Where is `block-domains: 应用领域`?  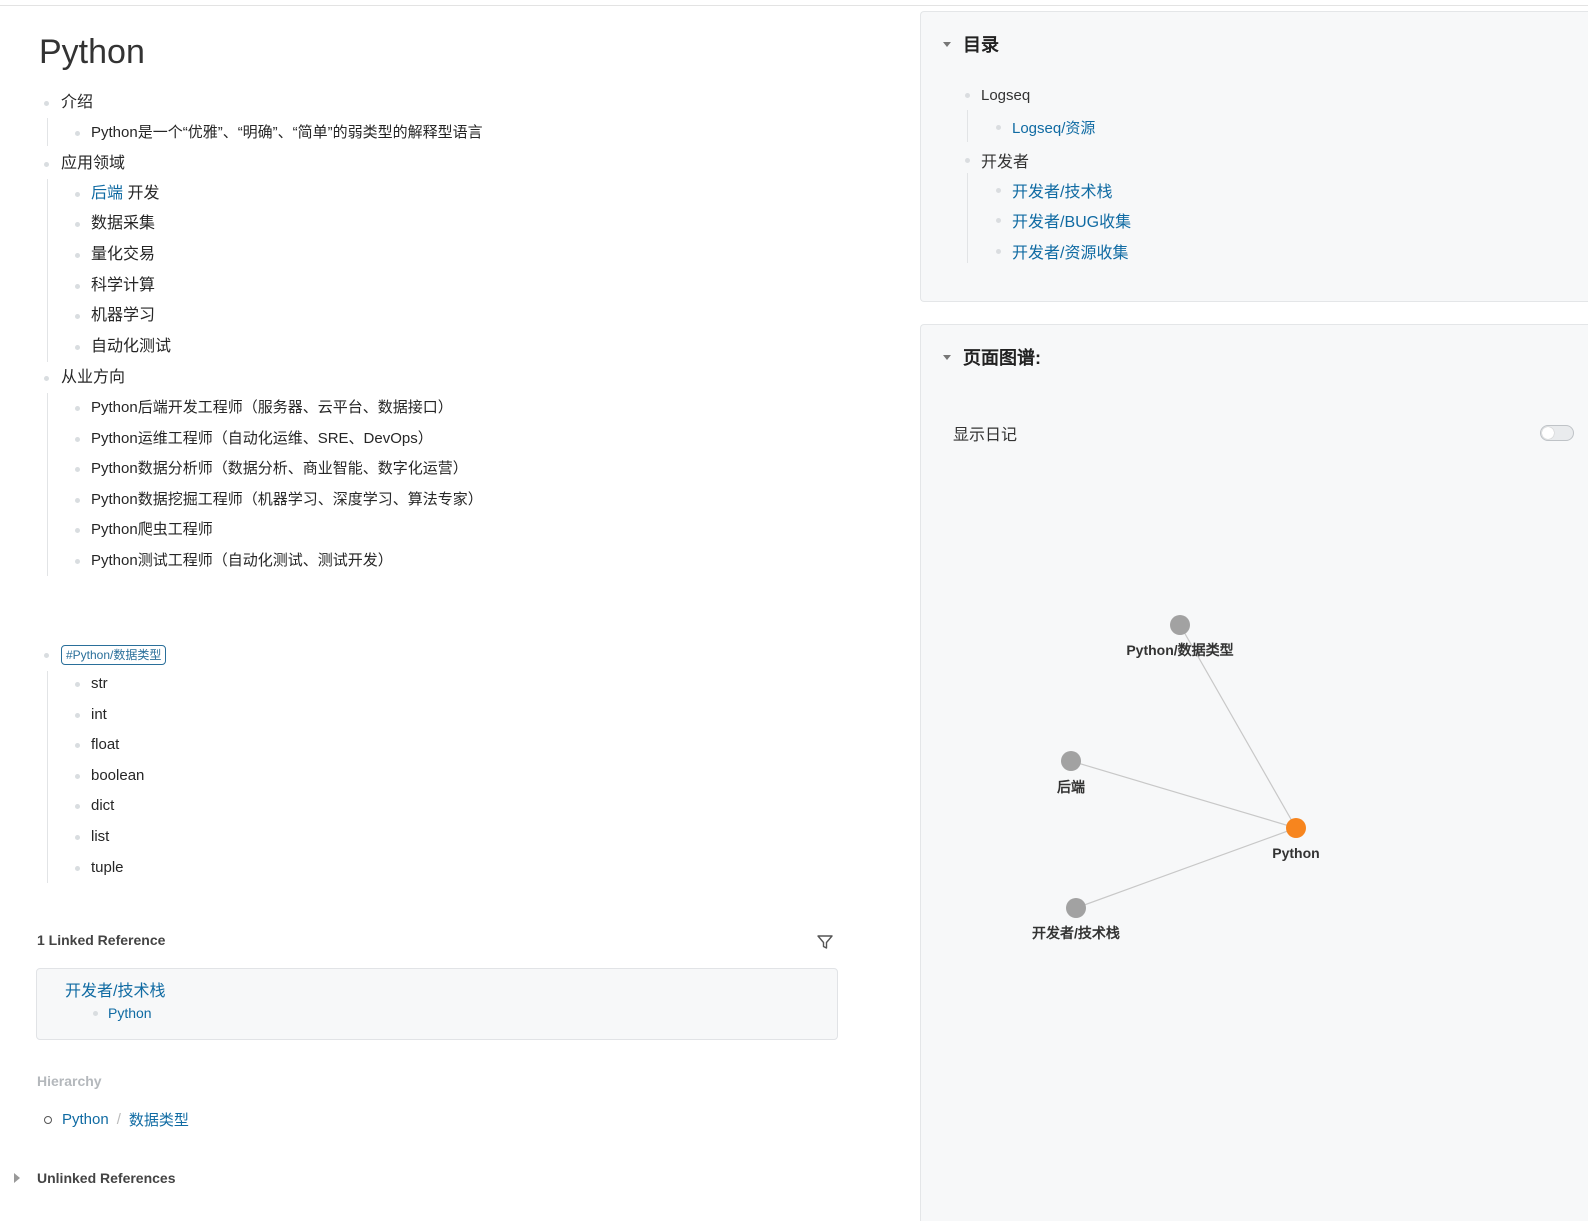
block-domains: 应用领域 is located at coordinates (84, 164).